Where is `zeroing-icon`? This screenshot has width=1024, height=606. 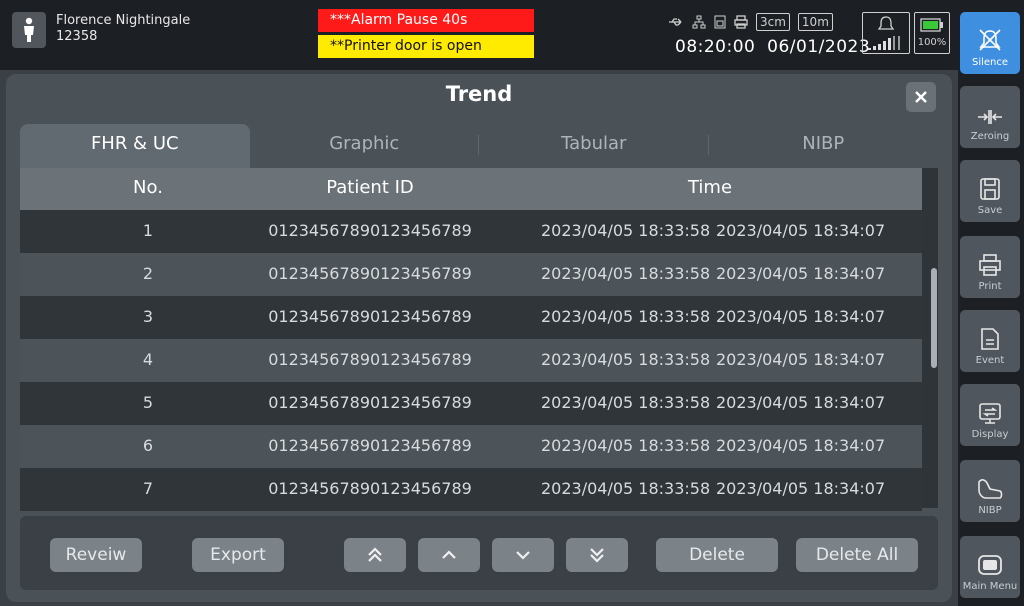
zeroing-icon is located at coordinates (990, 117).